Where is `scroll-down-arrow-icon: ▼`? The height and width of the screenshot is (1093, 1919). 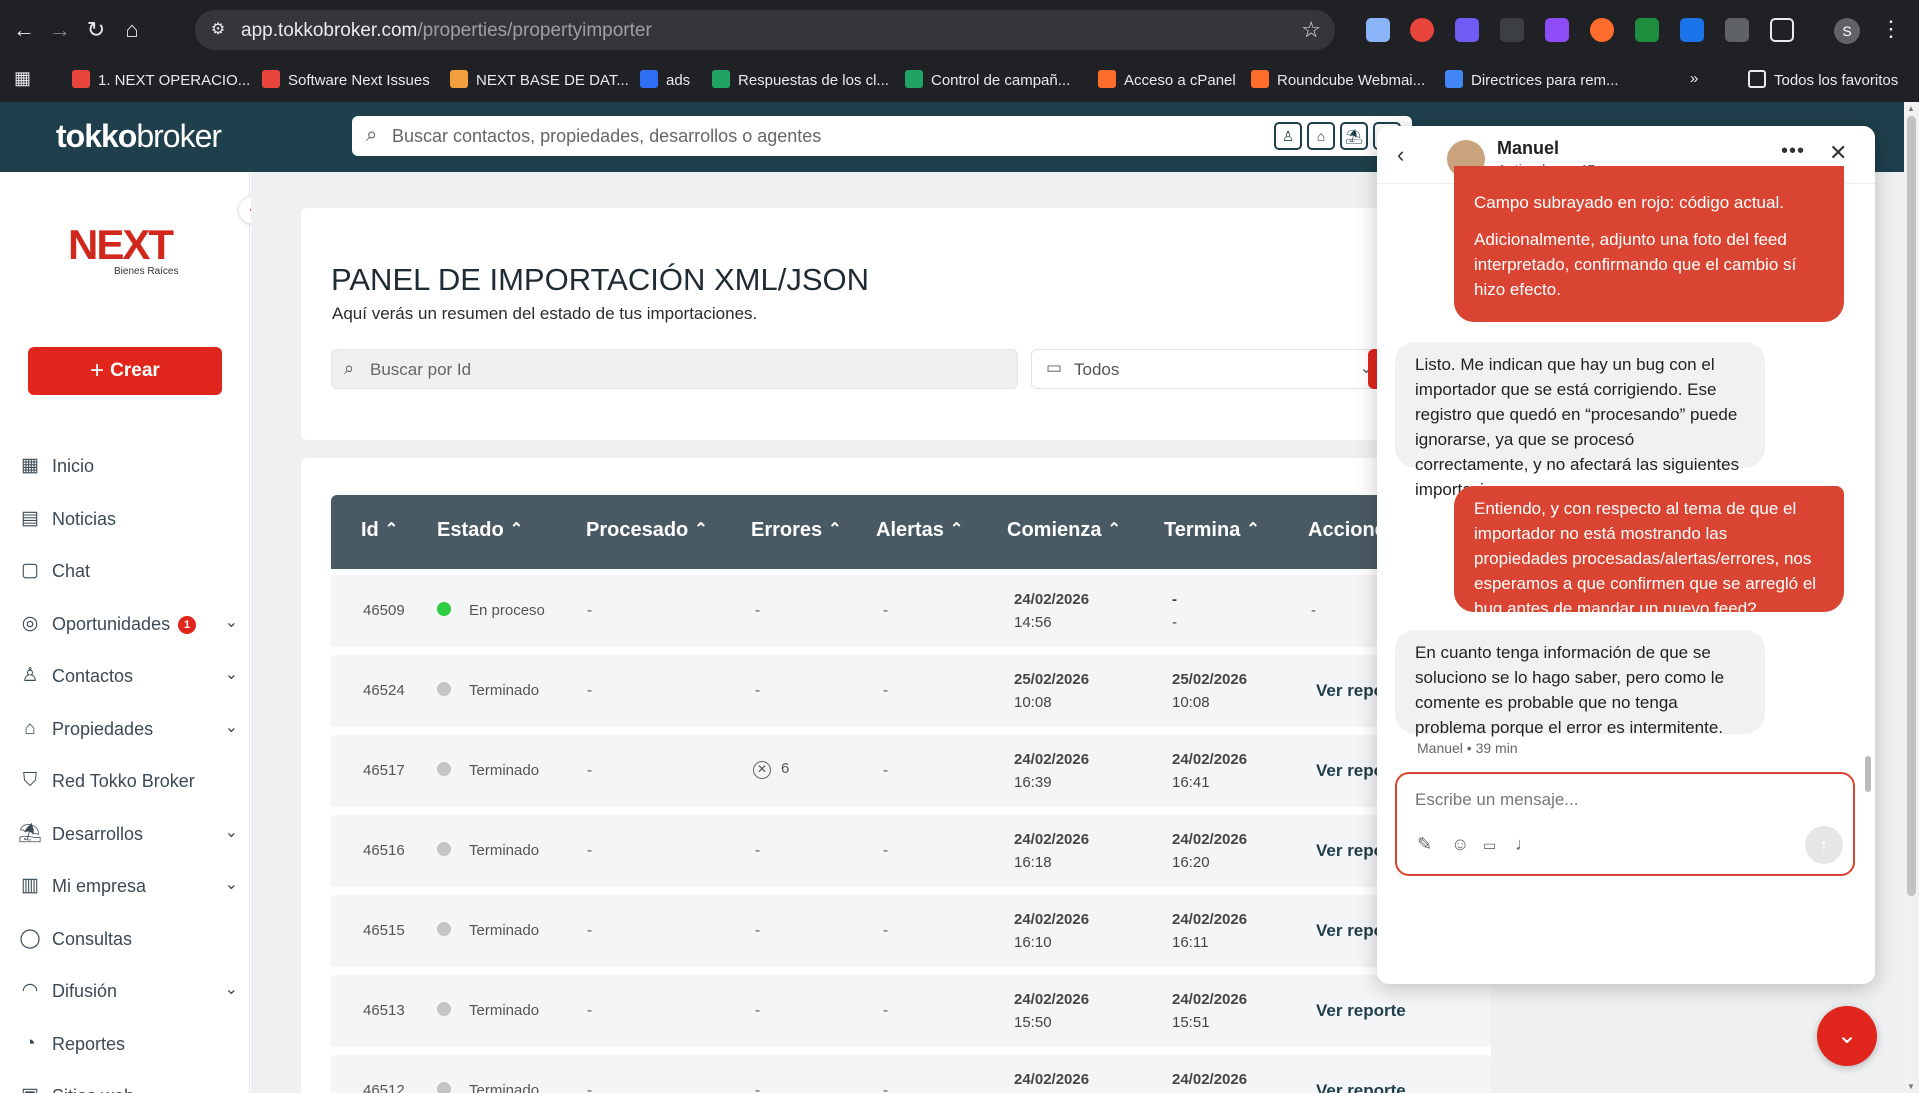
scroll-down-arrow-icon: ▼ is located at coordinates (1911, 1086).